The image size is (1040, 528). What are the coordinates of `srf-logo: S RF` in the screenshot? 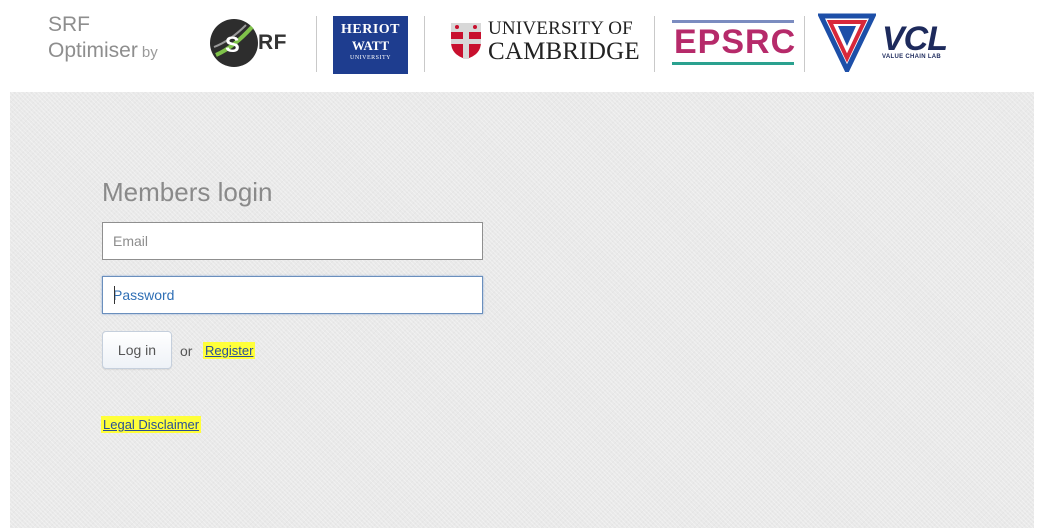 It's located at (256, 43).